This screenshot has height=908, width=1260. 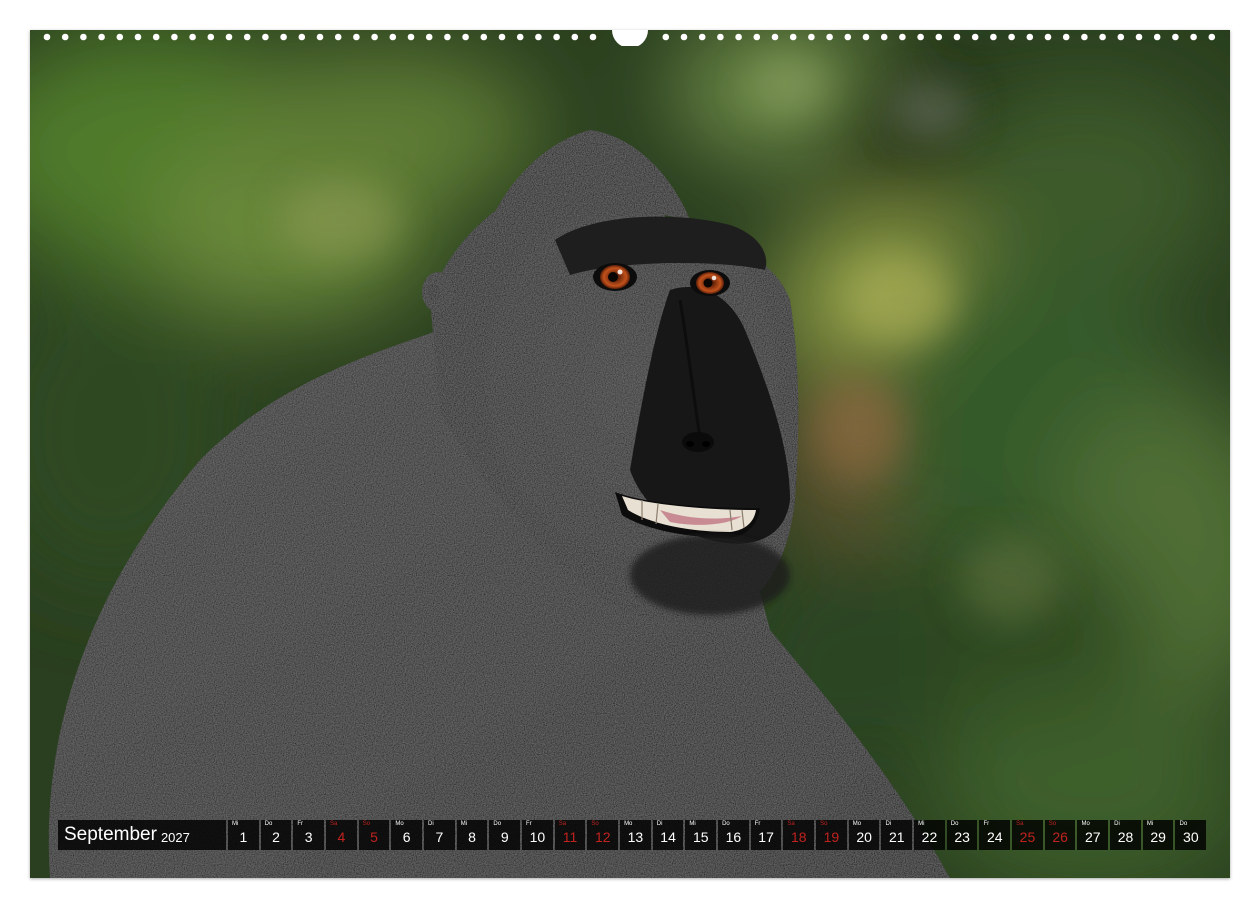 I want to click on day-cell: Mi 15, so click(x=701, y=835).